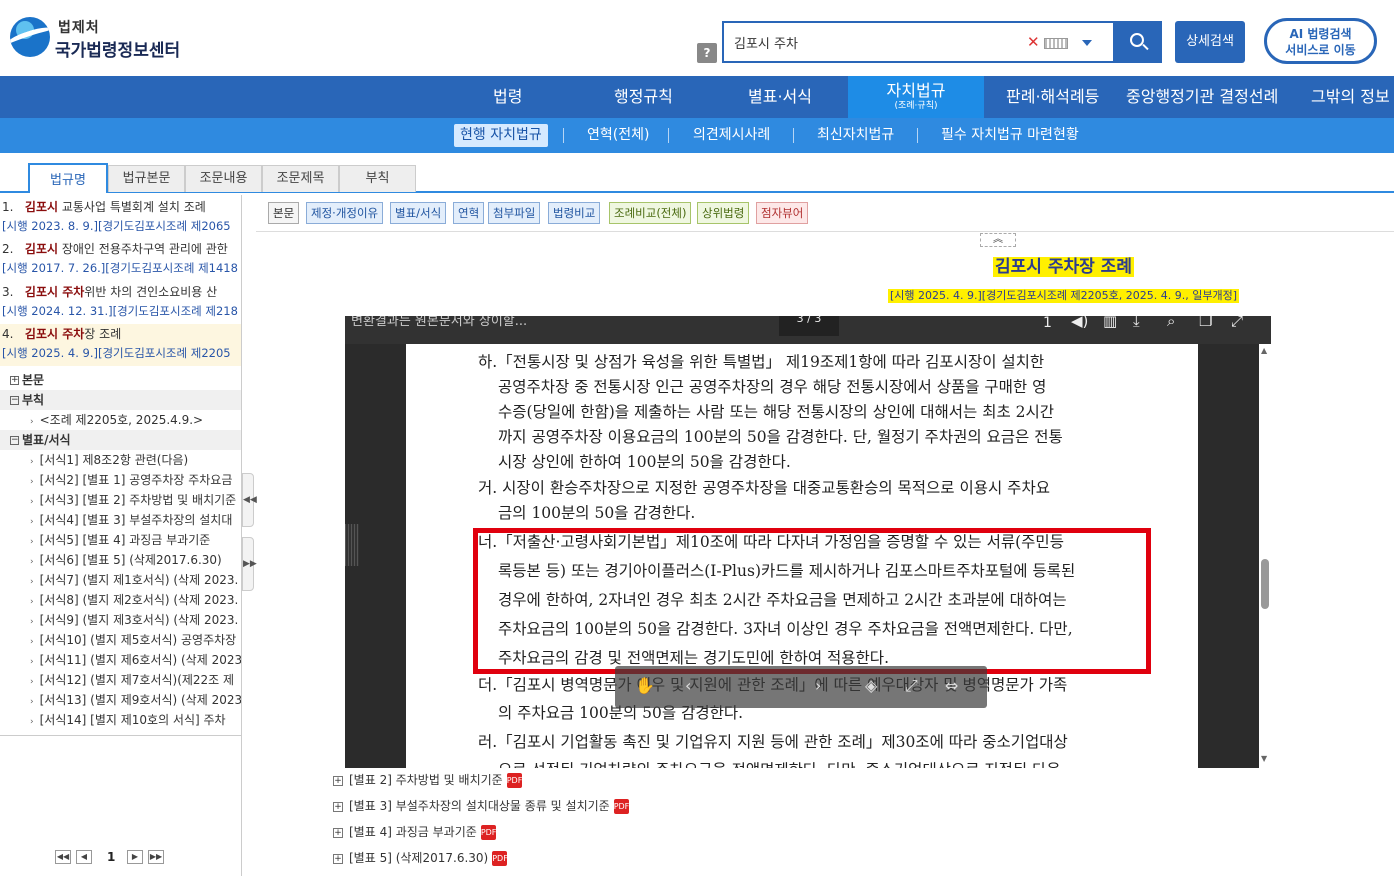 Image resolution: width=1394 pixels, height=876 pixels. Describe the element at coordinates (855, 135) in the screenshot. I see `subnav-latest-local-laws: 최신자치법규` at that location.